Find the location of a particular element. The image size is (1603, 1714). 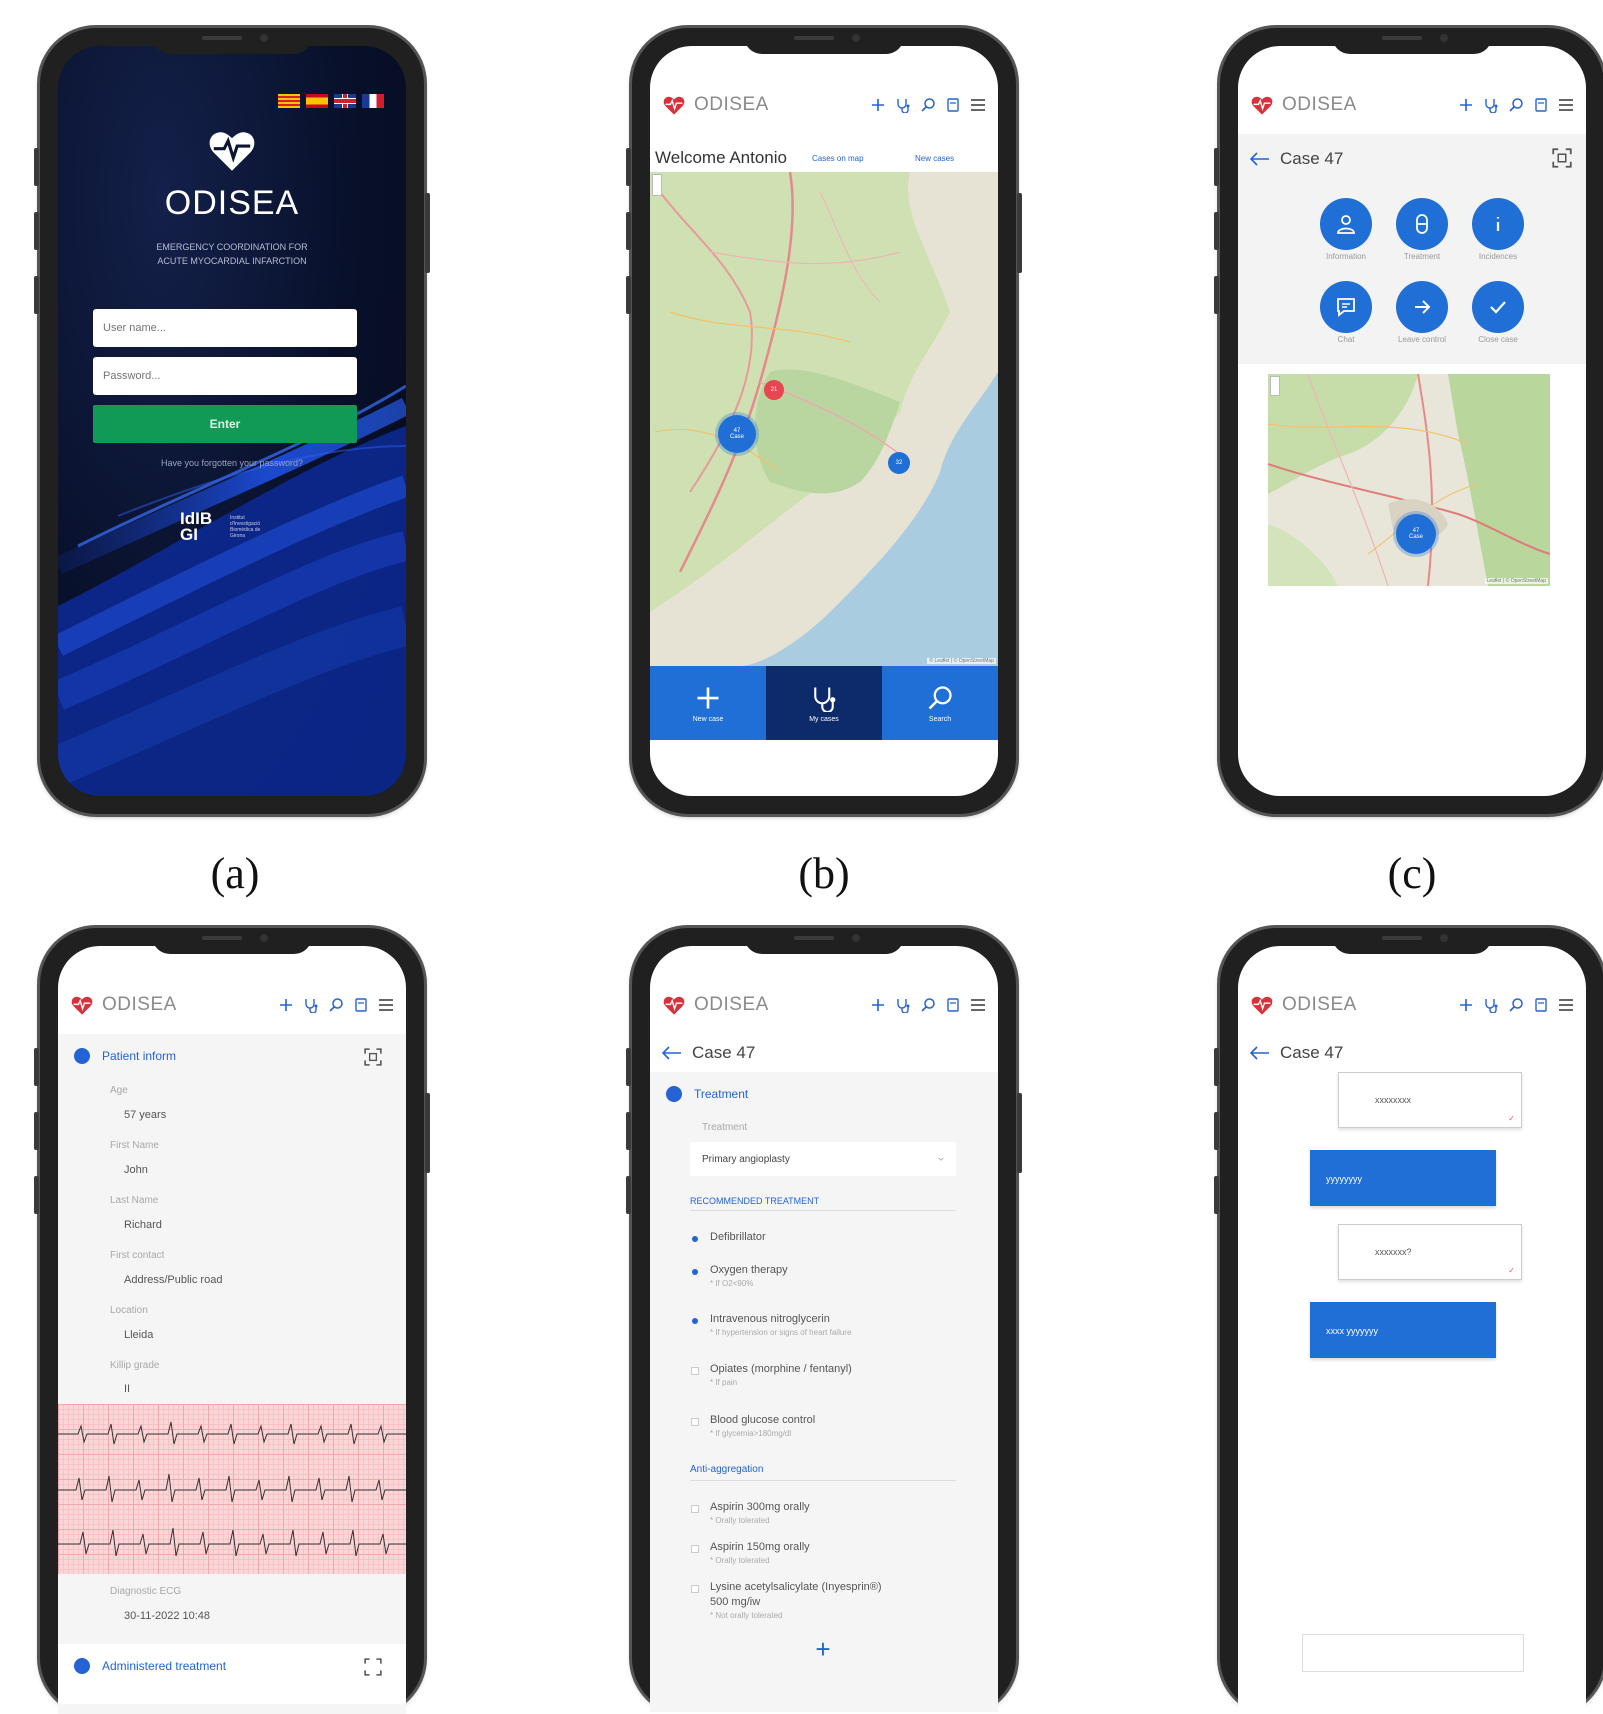

anti-item: Aspirin 150mg orally is located at coordinates (760, 1547).